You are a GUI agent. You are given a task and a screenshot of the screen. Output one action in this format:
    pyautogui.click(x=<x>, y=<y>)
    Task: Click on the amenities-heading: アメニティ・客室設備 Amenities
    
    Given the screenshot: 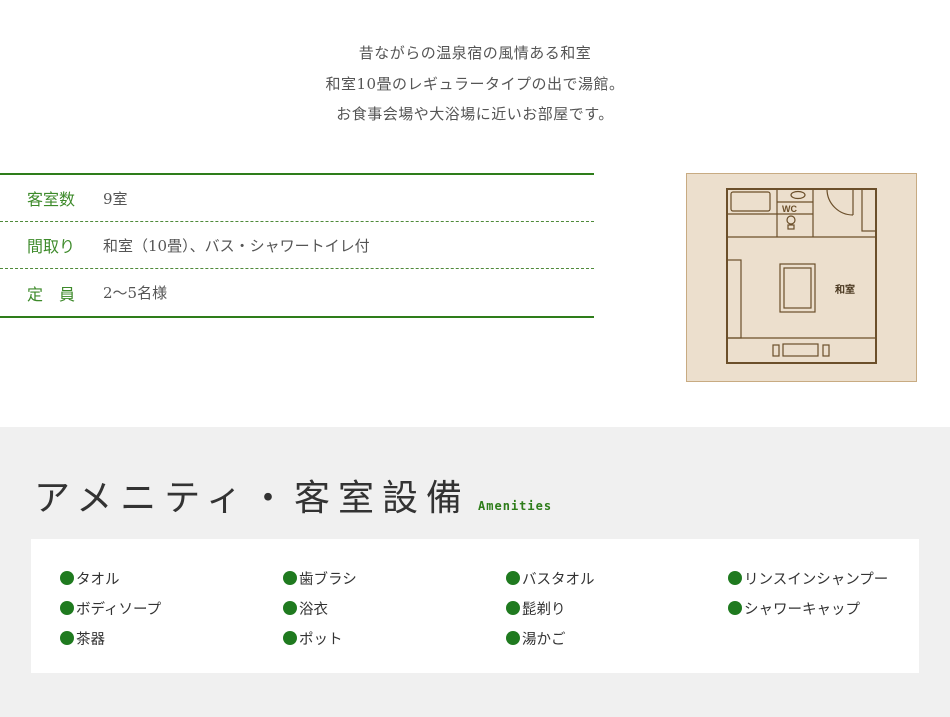 What is the action you would take?
    pyautogui.click(x=293, y=495)
    